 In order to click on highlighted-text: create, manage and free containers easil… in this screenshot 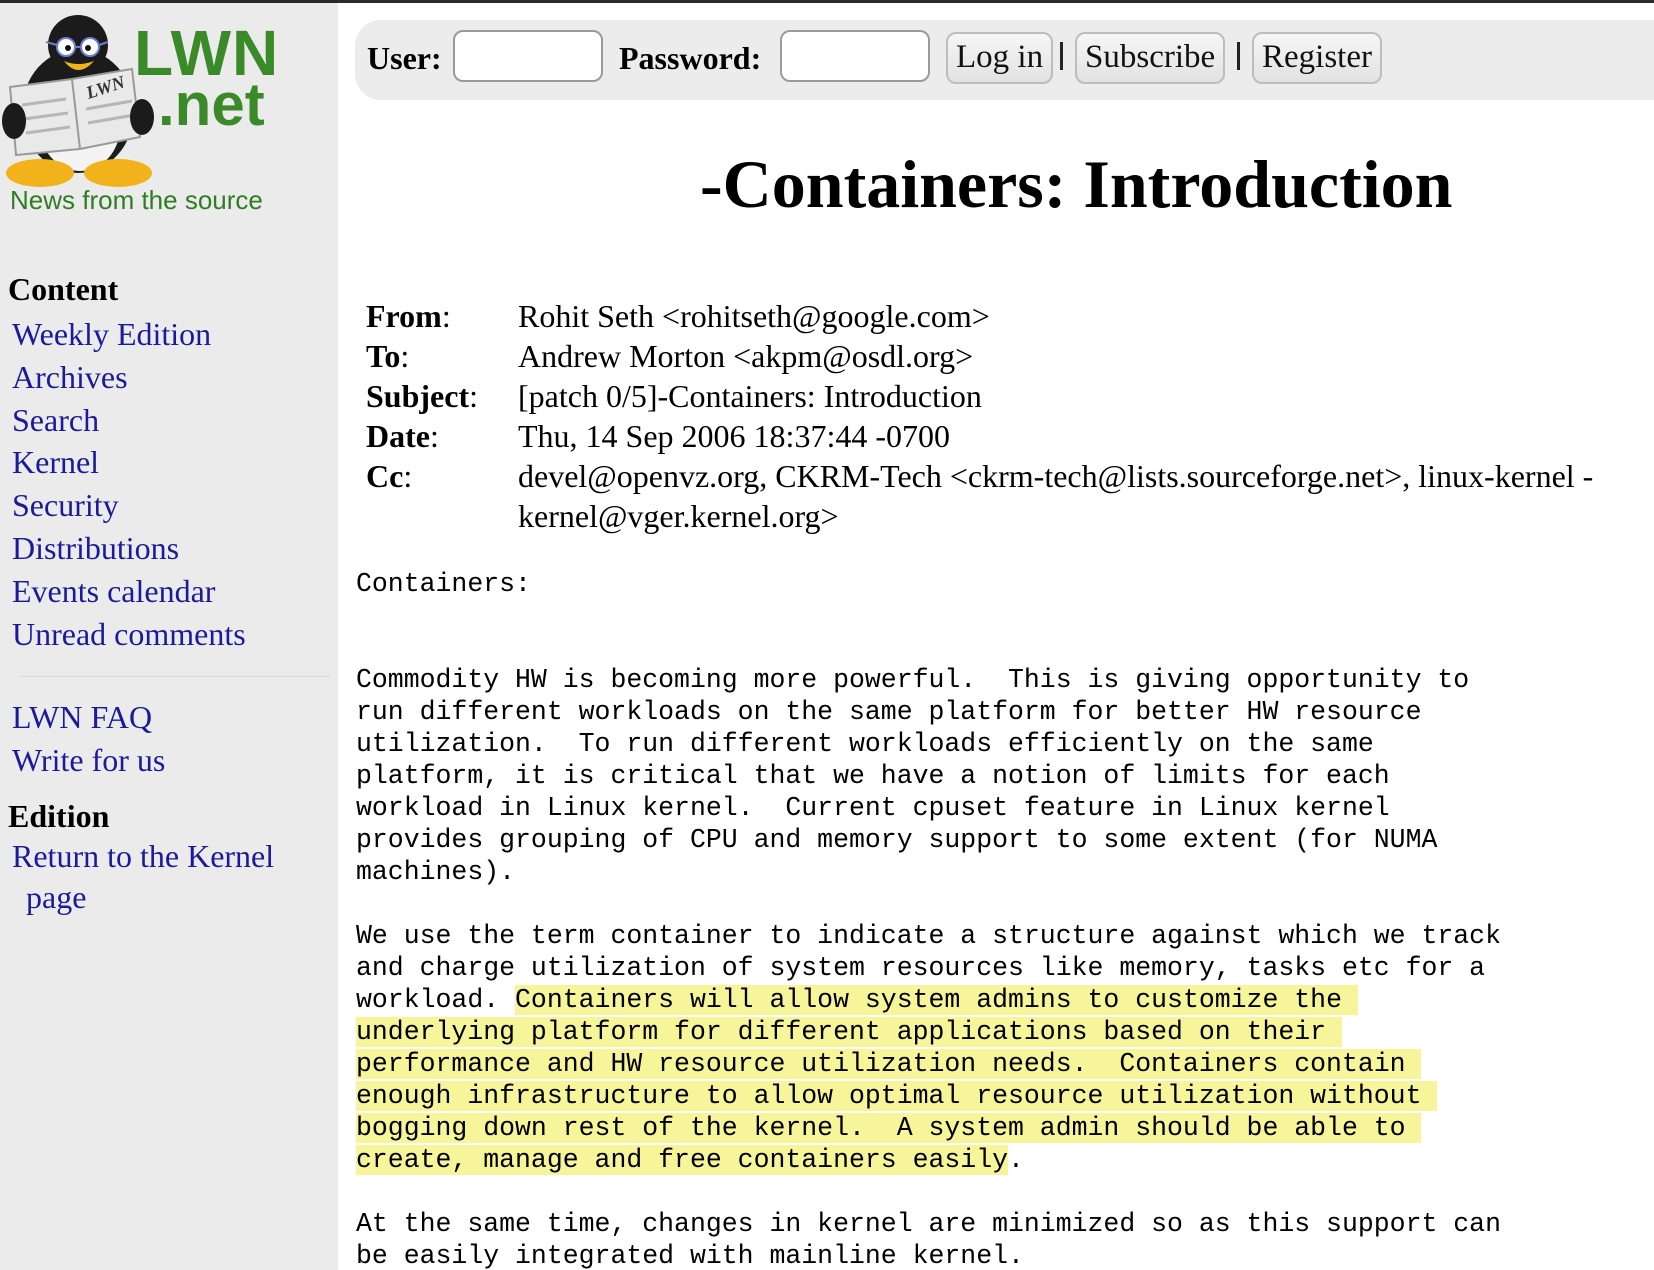, I will do `click(682, 1160)`.